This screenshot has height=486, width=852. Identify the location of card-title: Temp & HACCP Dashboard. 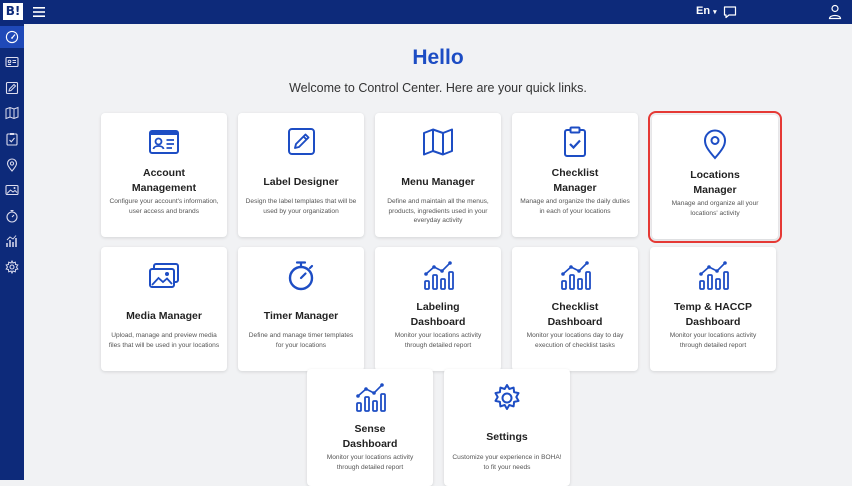
(713, 314).